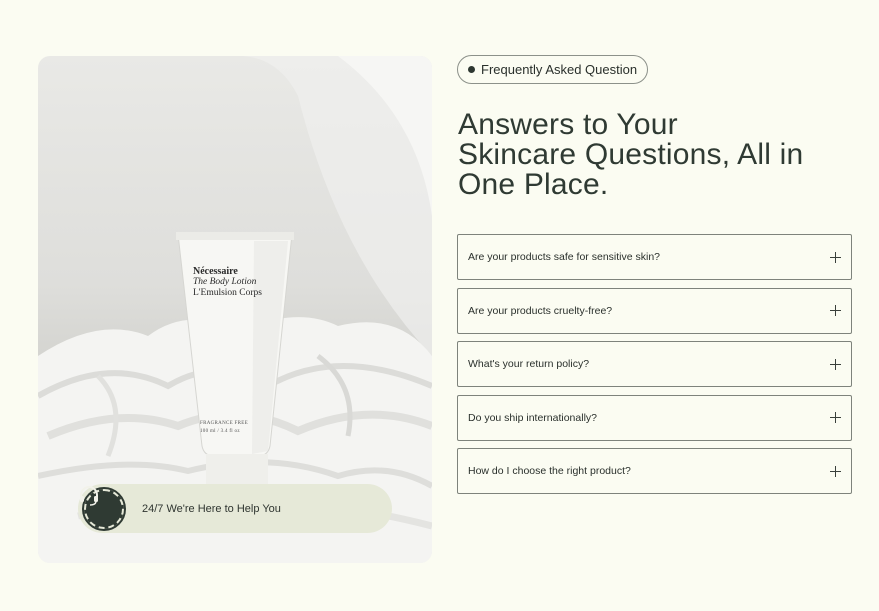 This screenshot has width=879, height=611. What do you see at coordinates (220, 431) in the screenshot?
I see `product-volume: 100 ml / 3.4 fl oz` at bounding box center [220, 431].